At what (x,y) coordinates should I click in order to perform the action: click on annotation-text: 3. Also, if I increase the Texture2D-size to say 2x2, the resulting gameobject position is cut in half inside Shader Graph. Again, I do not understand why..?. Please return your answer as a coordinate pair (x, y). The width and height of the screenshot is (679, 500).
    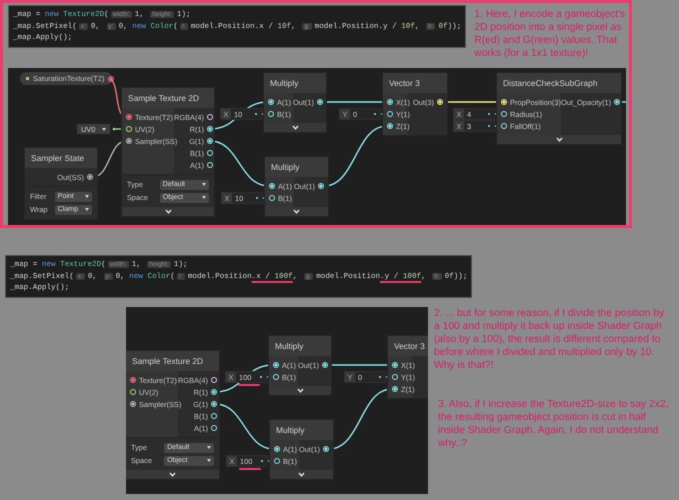
    Looking at the image, I should click on (554, 424).